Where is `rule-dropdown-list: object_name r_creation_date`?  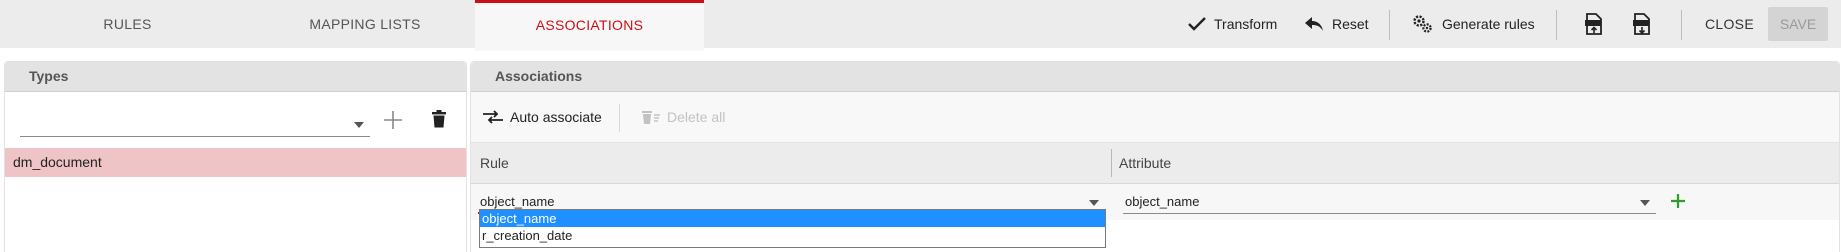 rule-dropdown-list: object_name r_creation_date is located at coordinates (792, 228).